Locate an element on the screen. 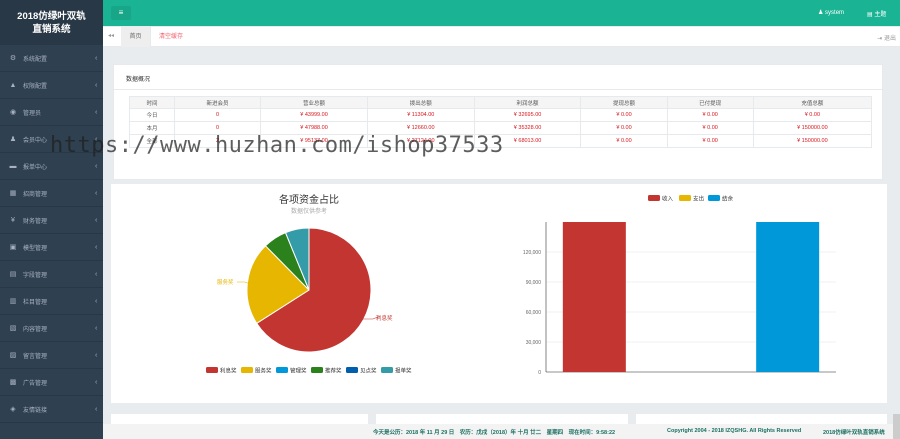  logout-label: 退出 is located at coordinates (889, 39).